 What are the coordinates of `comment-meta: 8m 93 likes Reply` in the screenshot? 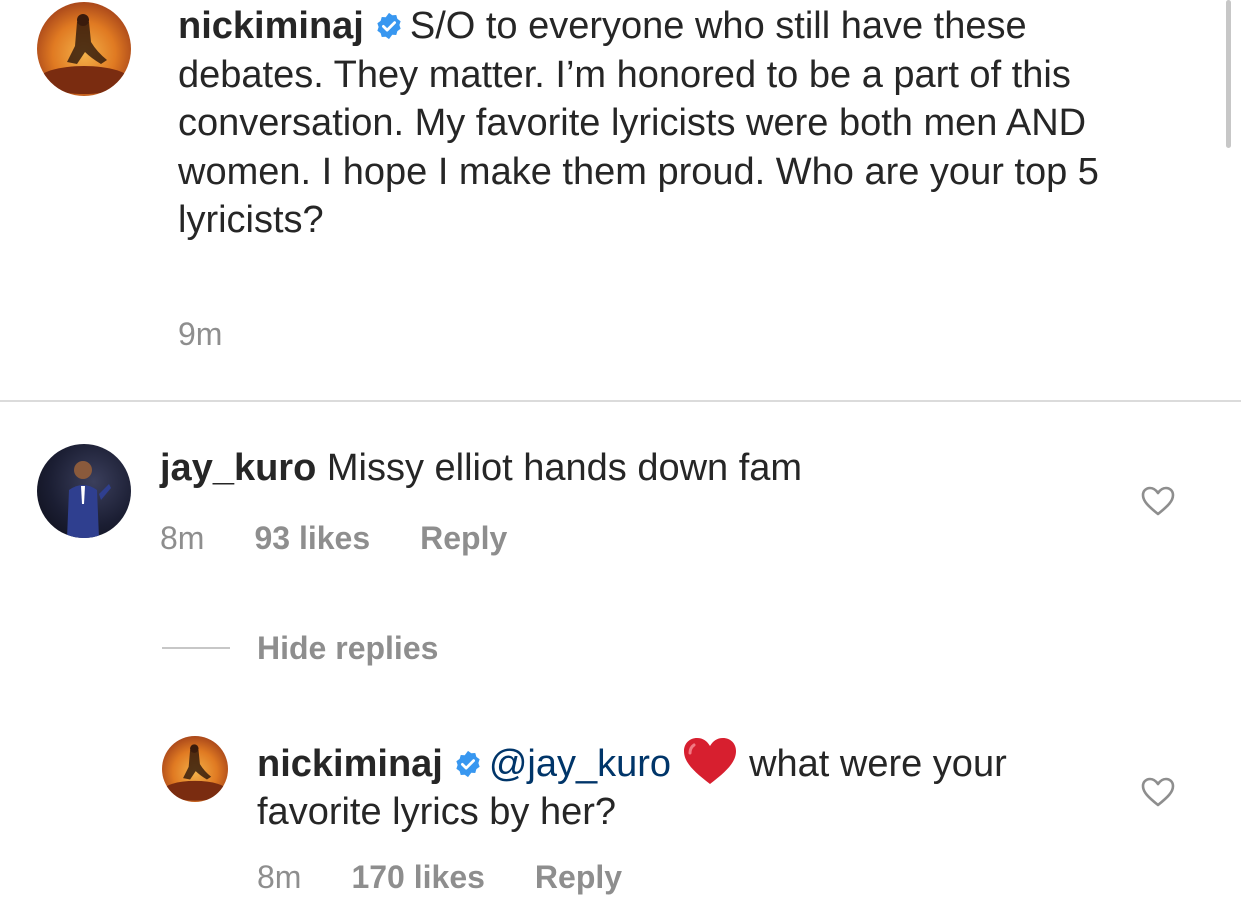 It's located at (333, 538).